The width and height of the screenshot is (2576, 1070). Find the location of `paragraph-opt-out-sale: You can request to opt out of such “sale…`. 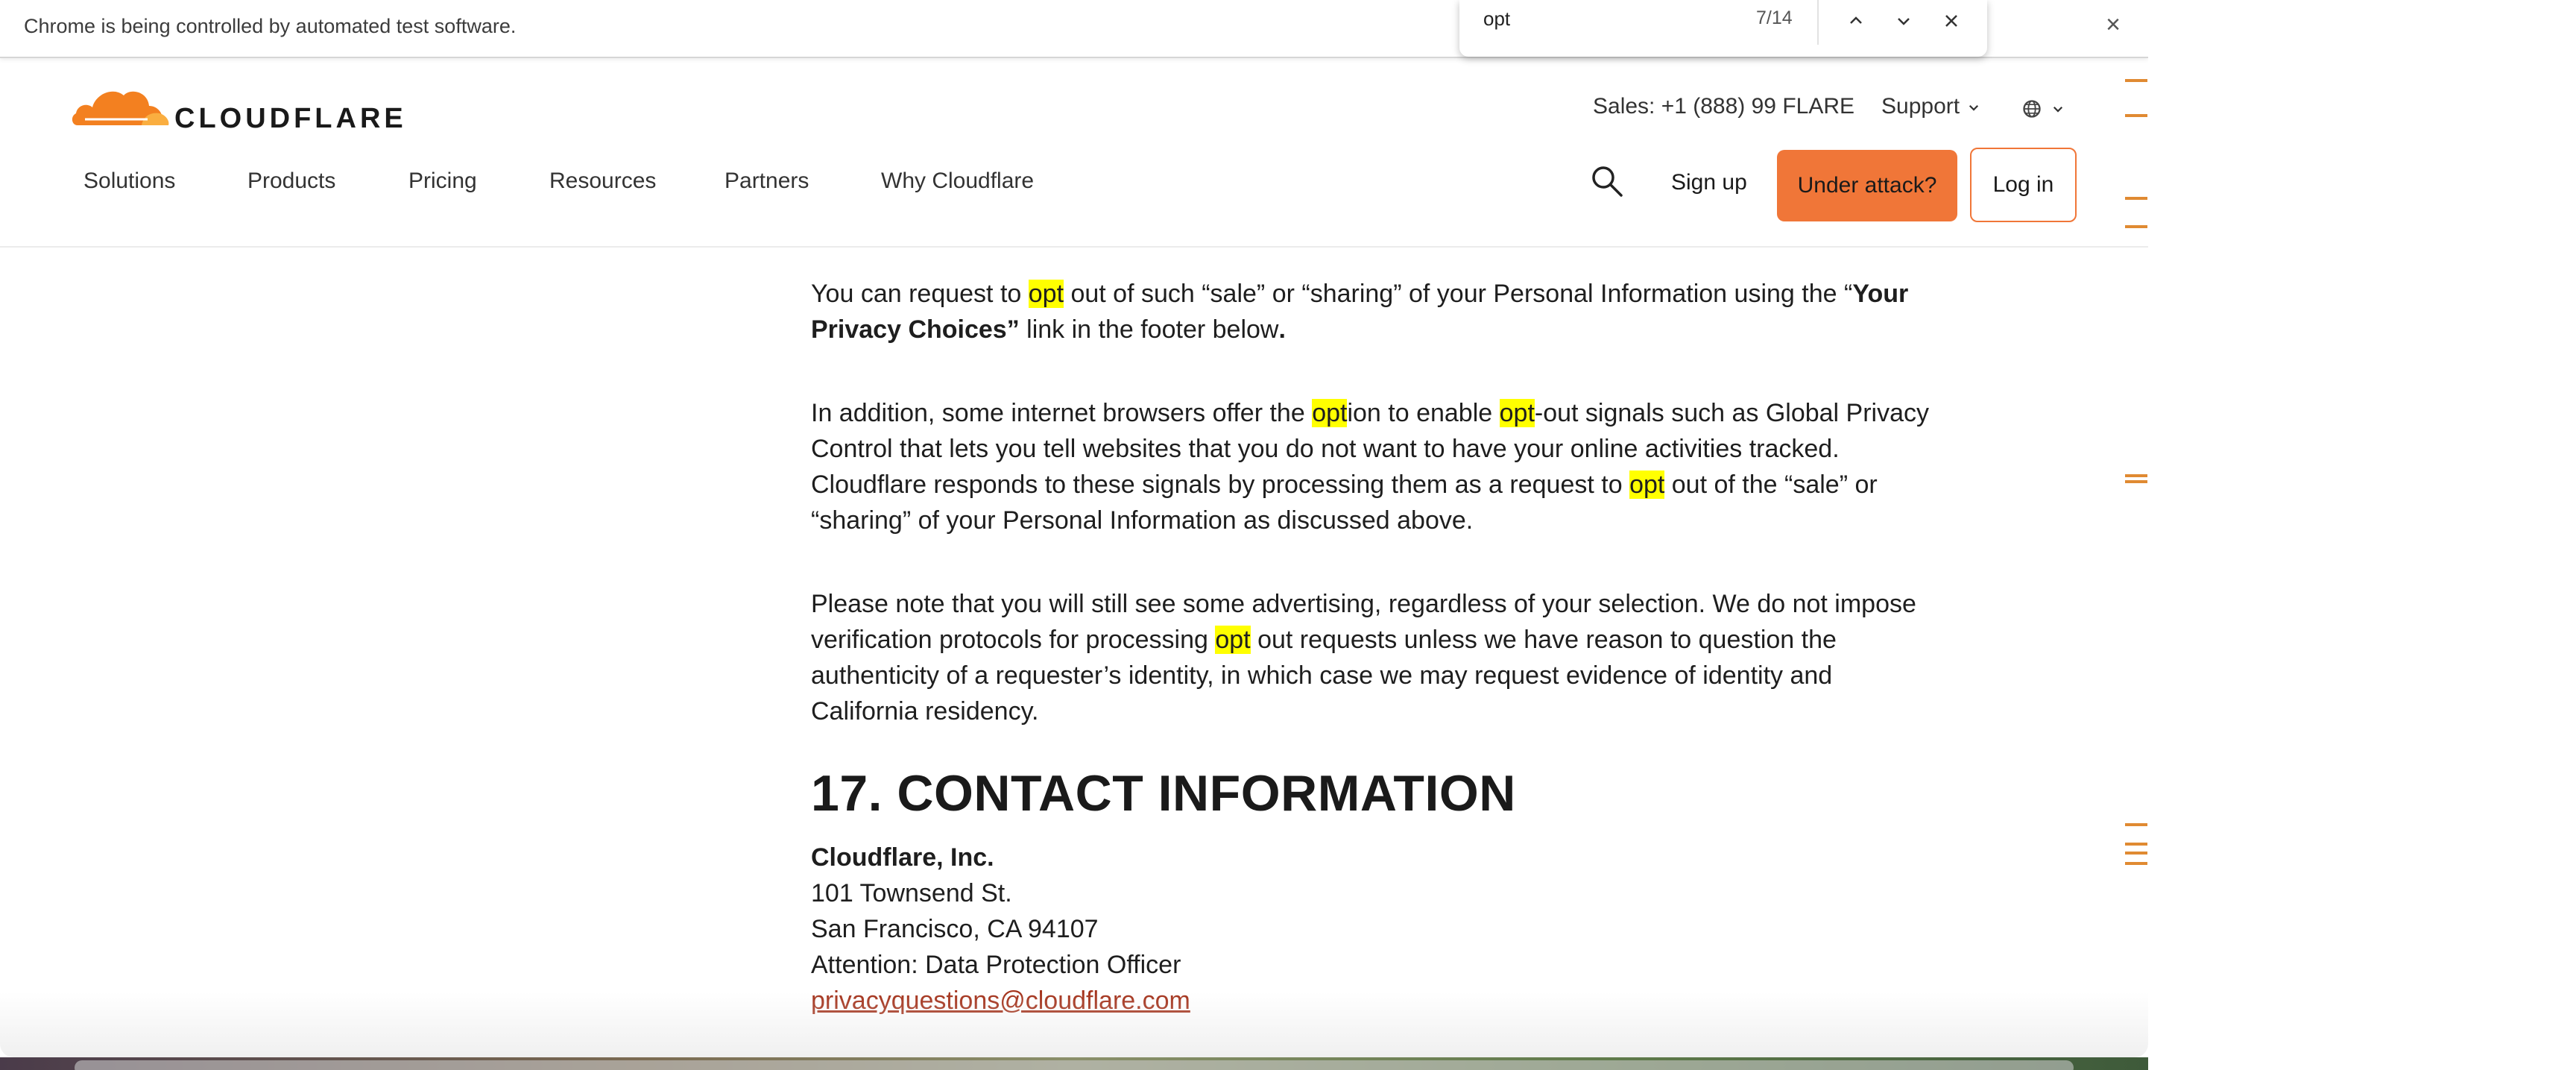

paragraph-opt-out-sale: You can request to opt out of such “sale… is located at coordinates (1370, 312).